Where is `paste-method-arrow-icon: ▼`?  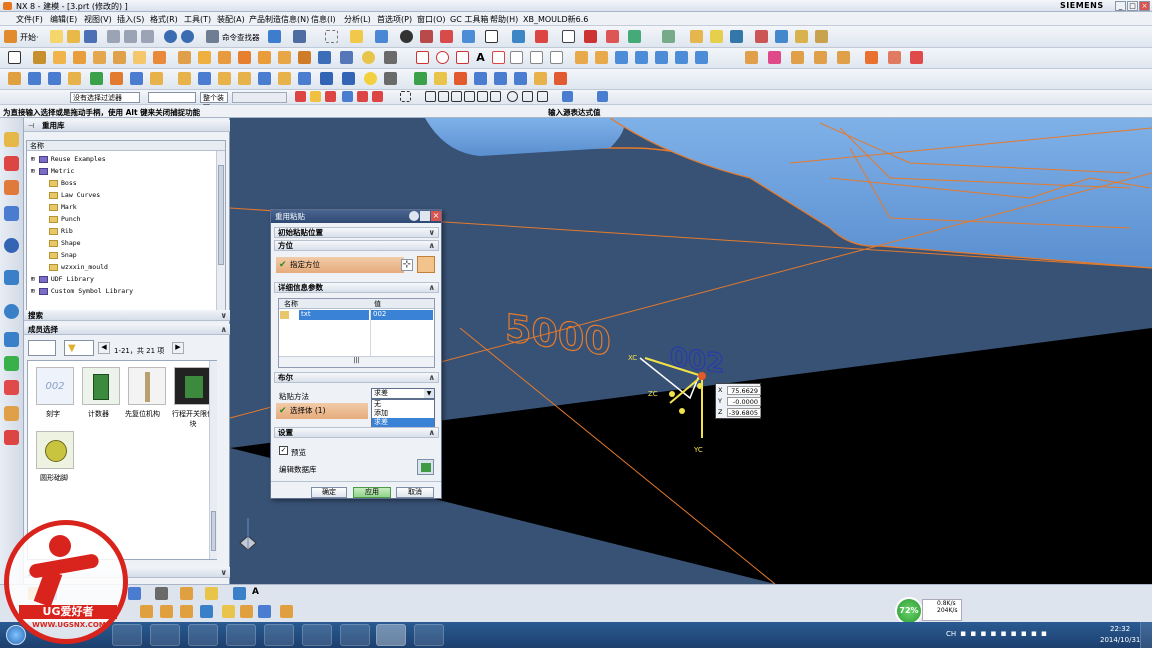 paste-method-arrow-icon: ▼ is located at coordinates (429, 393).